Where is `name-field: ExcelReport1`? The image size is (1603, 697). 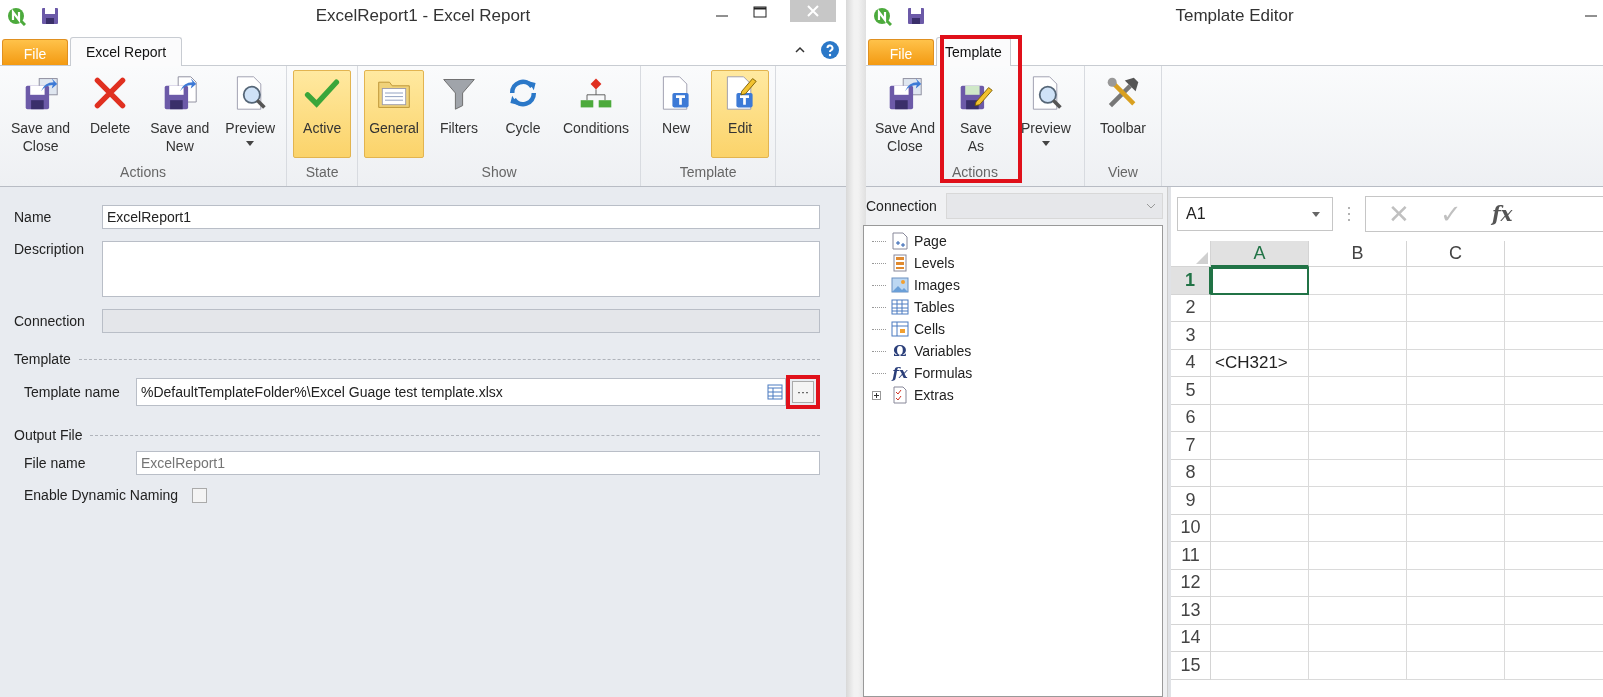 name-field: ExcelReport1 is located at coordinates (461, 217).